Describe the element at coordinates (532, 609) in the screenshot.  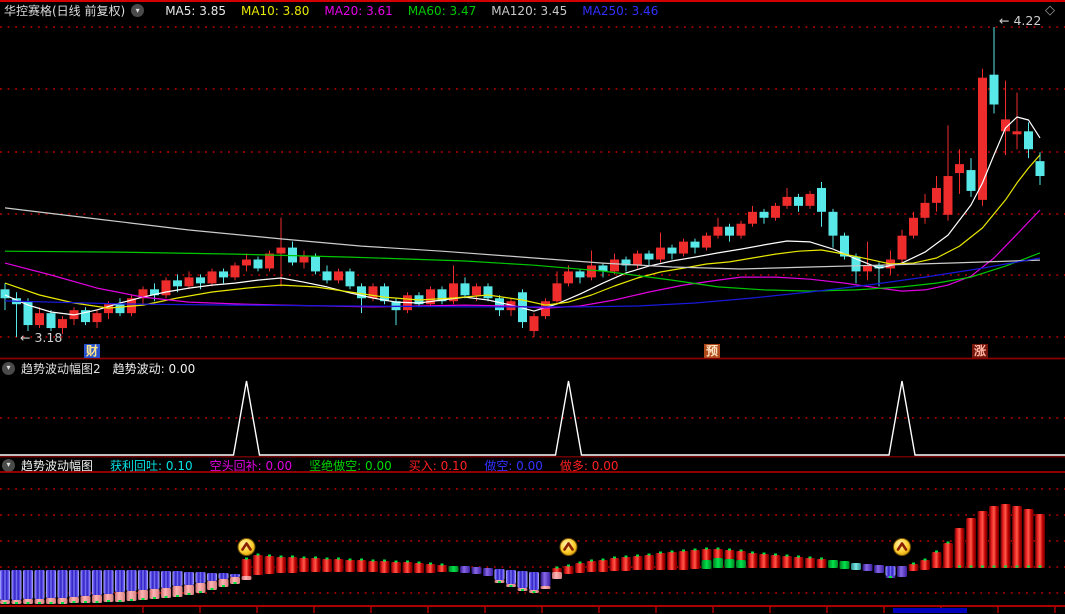
I see `bottom-axis` at that location.